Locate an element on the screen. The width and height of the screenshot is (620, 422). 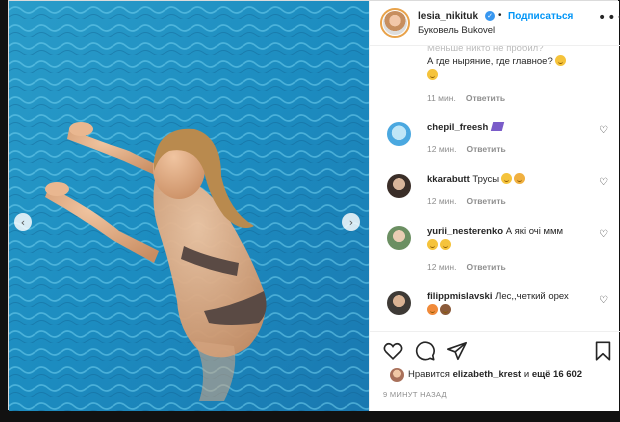
sticker-emoji-icon is located at coordinates (498, 126).